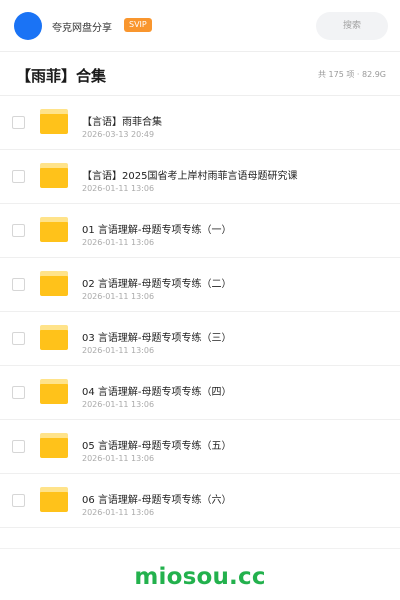 The width and height of the screenshot is (400, 600). Describe the element at coordinates (190, 176) in the screenshot. I see `file-name: 【言语】2025国省考上岸村雨菲言语母题研究课` at that location.